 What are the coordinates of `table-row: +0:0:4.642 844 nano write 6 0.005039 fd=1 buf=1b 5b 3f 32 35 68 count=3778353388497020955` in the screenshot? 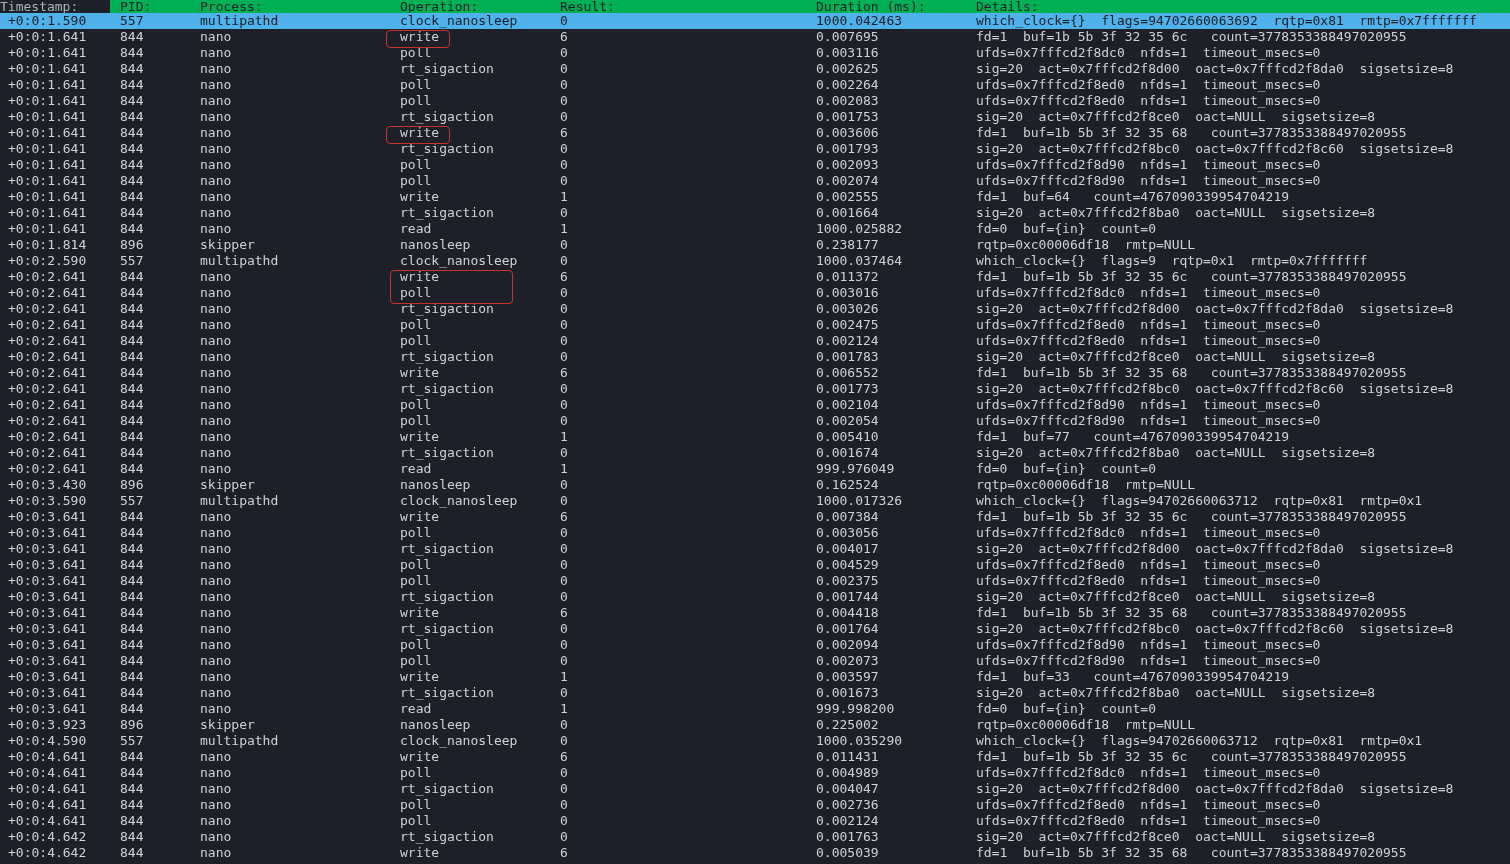 It's located at (755, 853).